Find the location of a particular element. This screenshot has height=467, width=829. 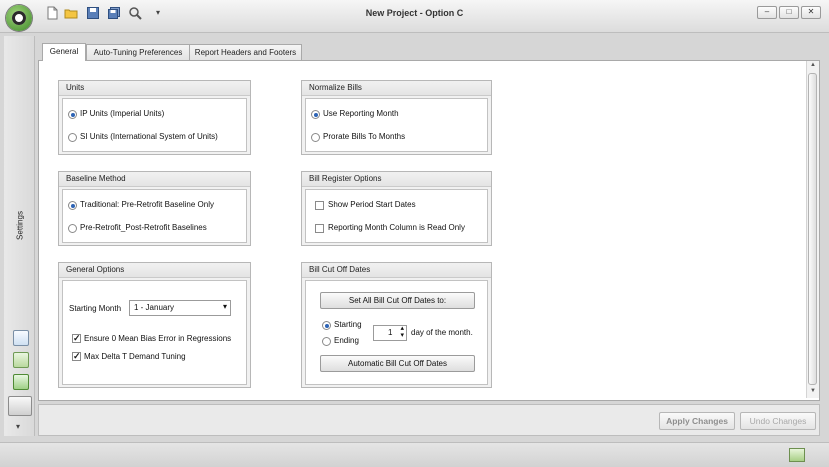

traditional-baseline-radio is located at coordinates (72, 205).